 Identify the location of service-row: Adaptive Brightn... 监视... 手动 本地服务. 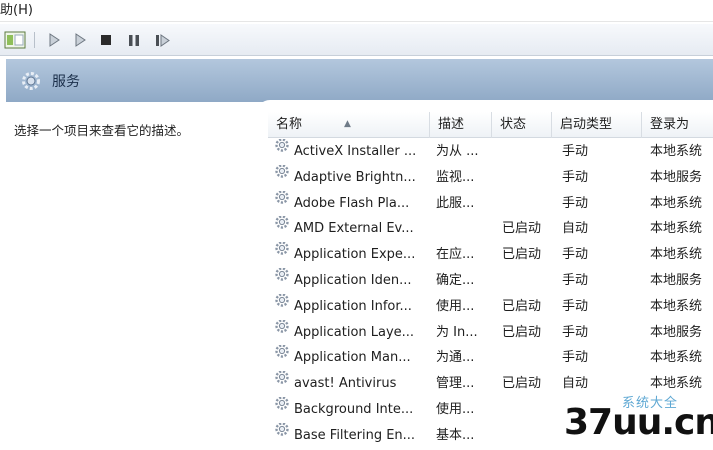
(490, 177).